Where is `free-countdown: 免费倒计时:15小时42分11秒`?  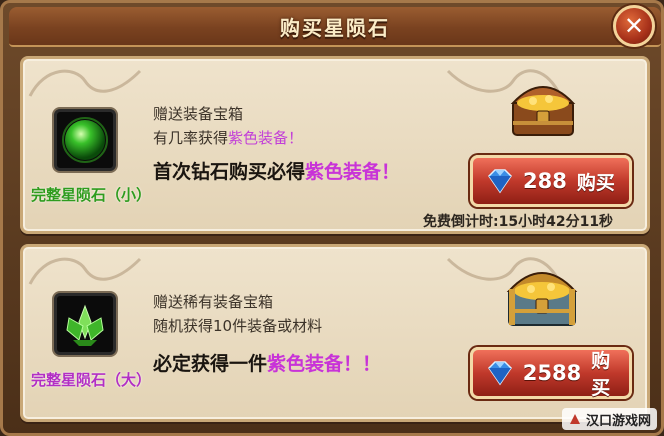 free-countdown: 免费倒计时:15小时42分11秒 is located at coordinates (518, 221).